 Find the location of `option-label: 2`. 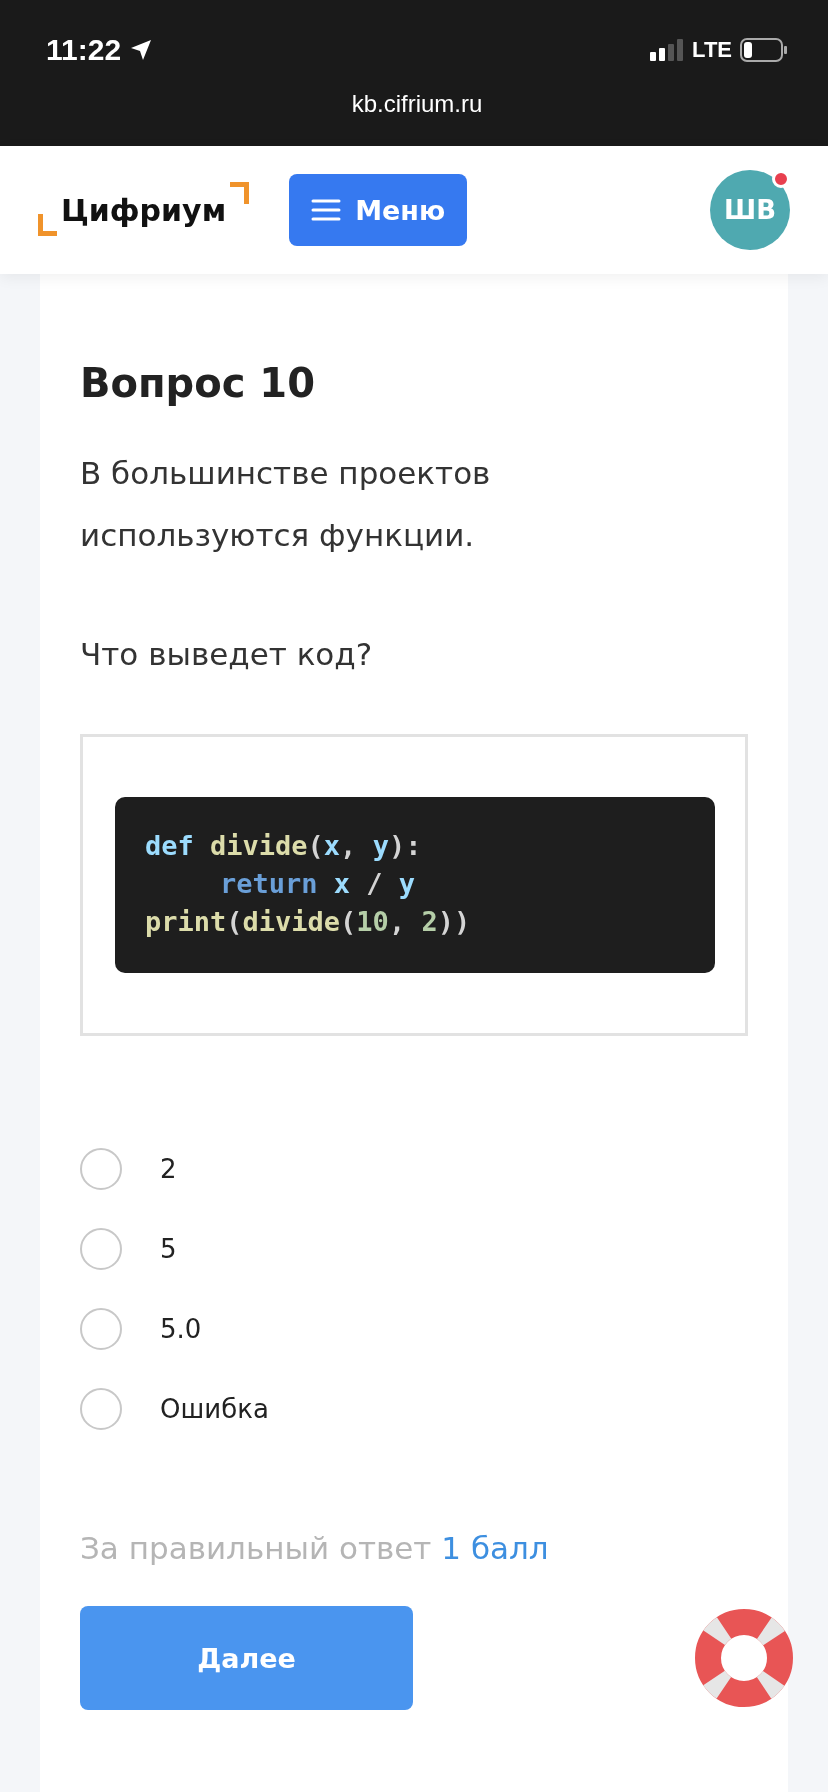

option-label: 2 is located at coordinates (168, 1169).